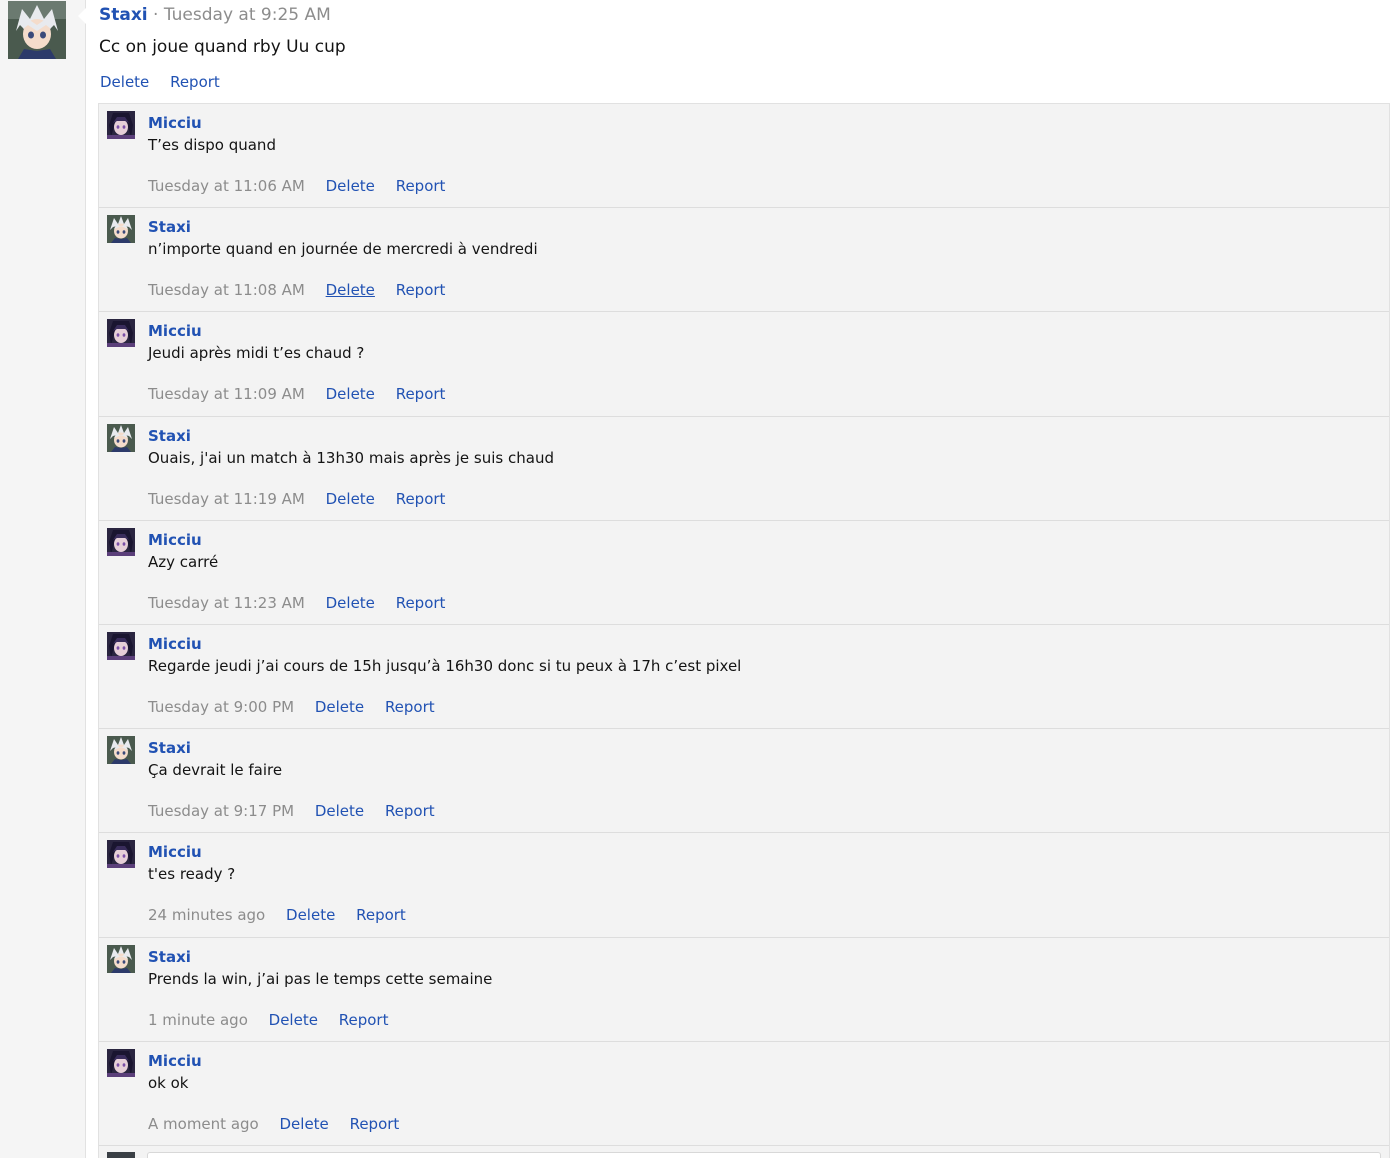  What do you see at coordinates (183, 561) in the screenshot?
I see `comment-text: Azy carré` at bounding box center [183, 561].